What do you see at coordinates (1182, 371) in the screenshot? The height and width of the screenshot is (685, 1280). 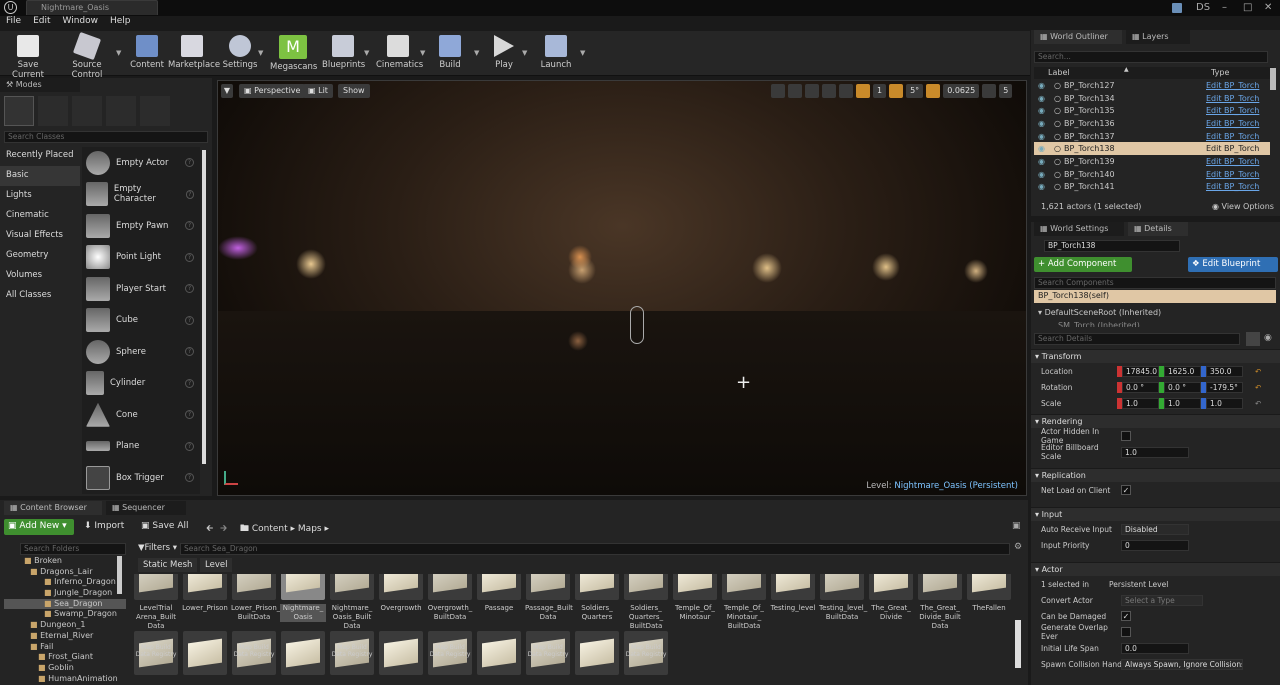 I see `location-y: 1625.0` at bounding box center [1182, 371].